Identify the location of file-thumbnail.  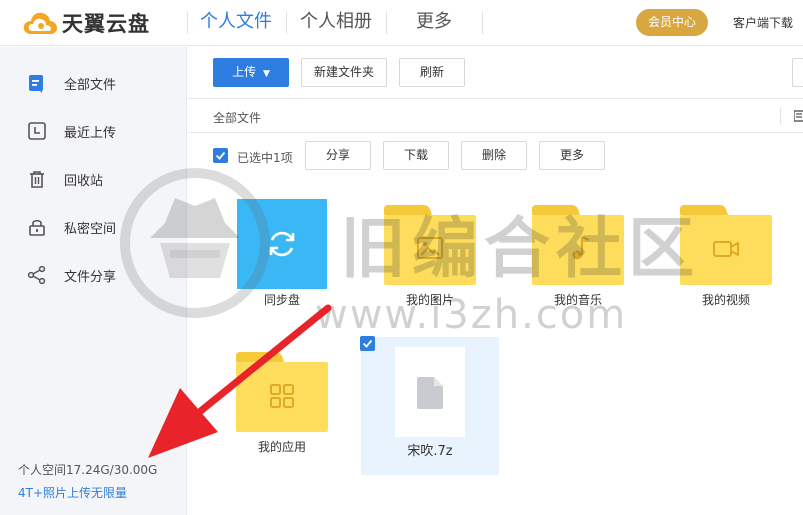
(430, 392).